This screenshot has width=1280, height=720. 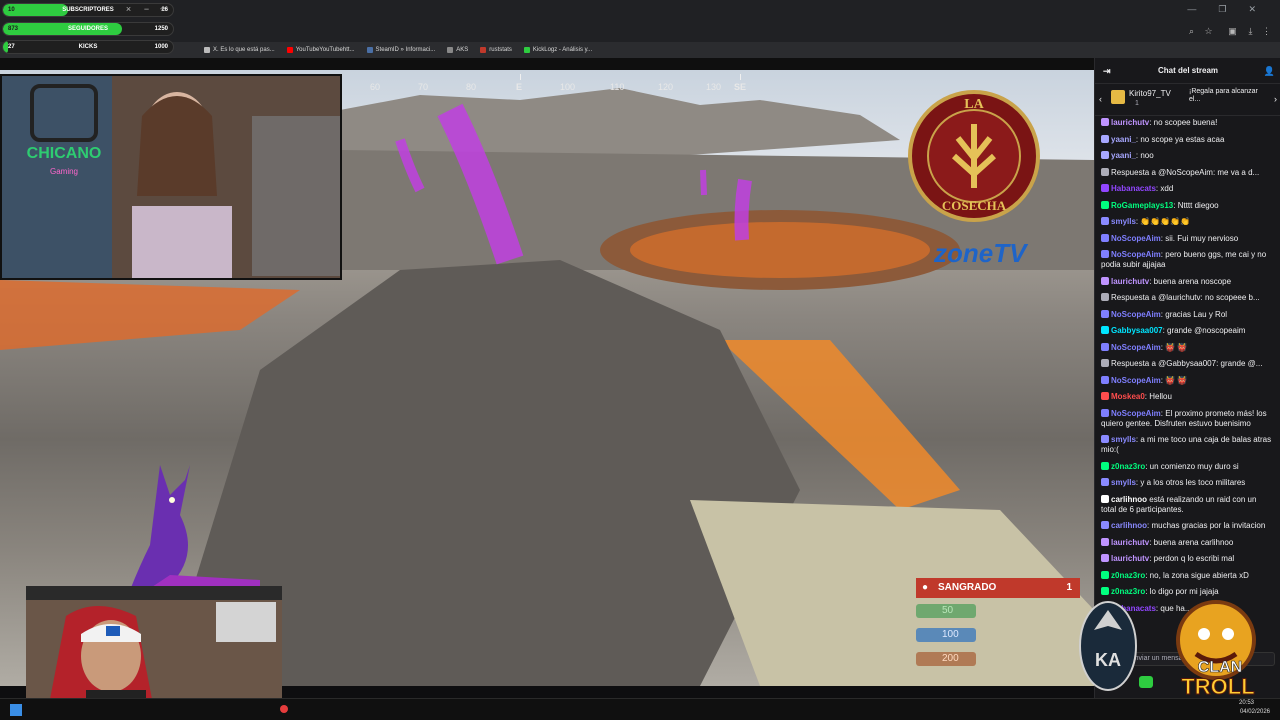 I want to click on blood-icon: ●, so click(x=925, y=587).